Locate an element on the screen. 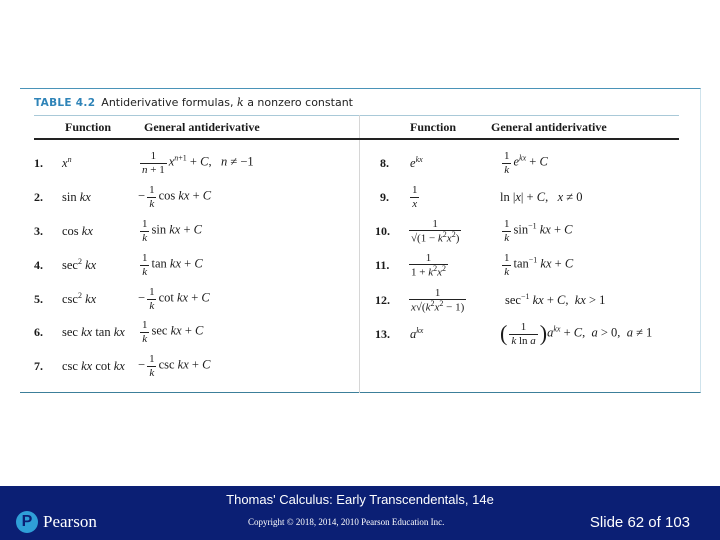 The image size is (720, 540). row-antiderivative: 1 k sec kx + C is located at coordinates (172, 332).